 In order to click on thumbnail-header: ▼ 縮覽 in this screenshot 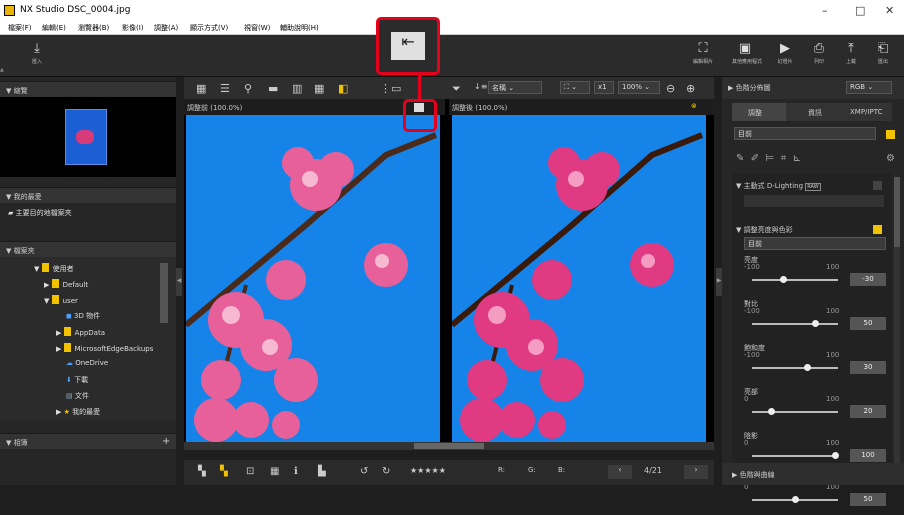, I will do `click(88, 89)`.